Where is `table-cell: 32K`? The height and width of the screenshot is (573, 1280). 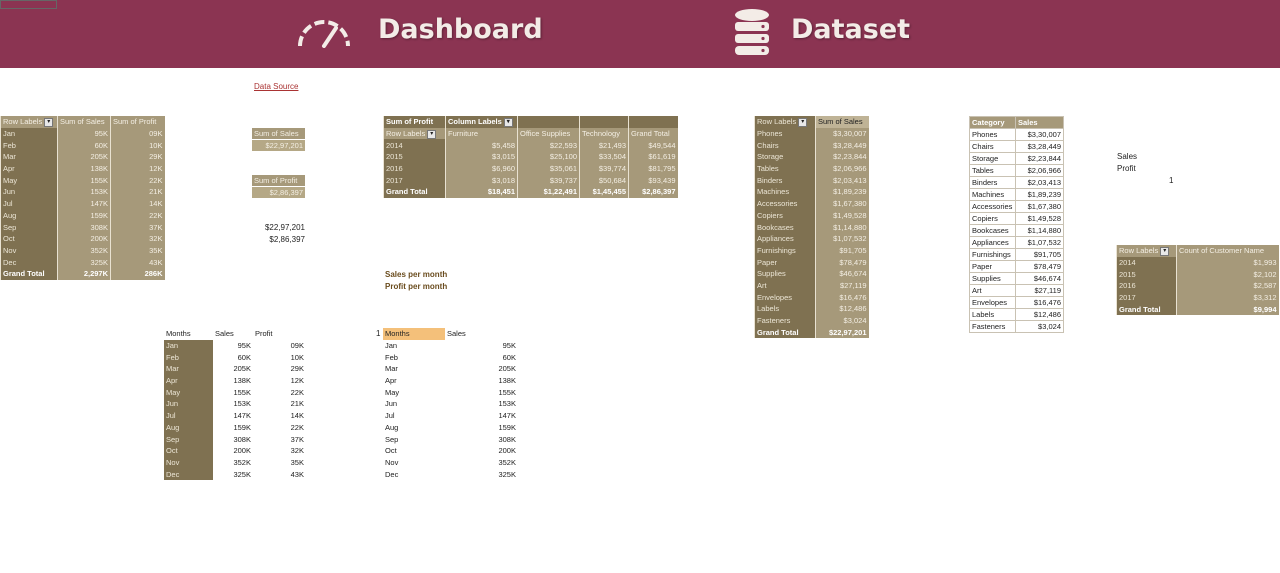 table-cell: 32K is located at coordinates (279, 451).